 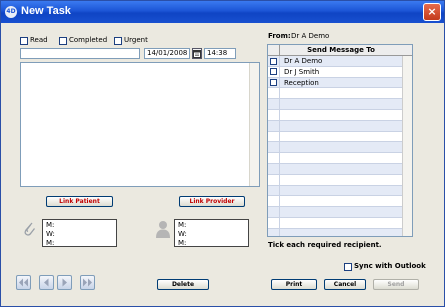 I want to click on previous-record-button, so click(x=46, y=282).